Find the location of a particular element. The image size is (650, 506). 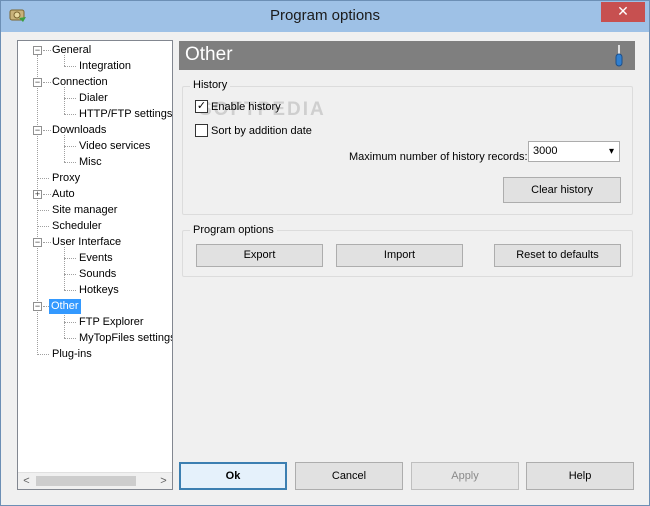

tree-item-other: Other is located at coordinates (65, 306).